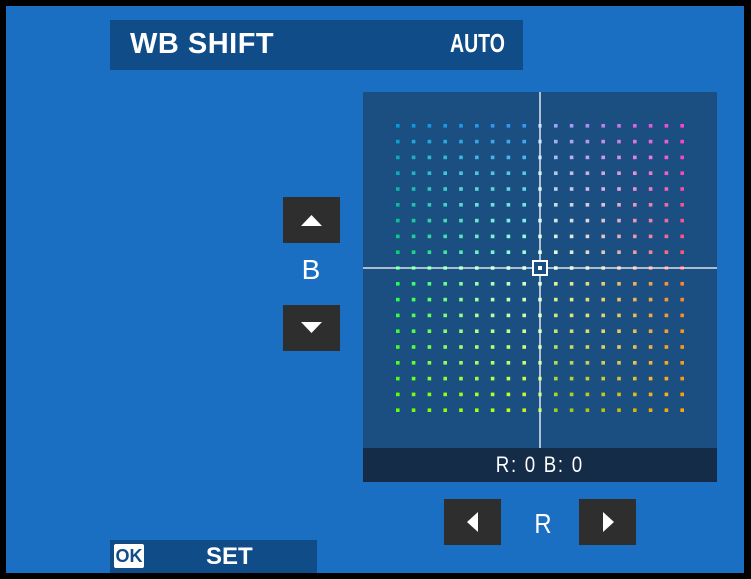  Describe the element at coordinates (472, 522) in the screenshot. I see `r-left-button` at that location.